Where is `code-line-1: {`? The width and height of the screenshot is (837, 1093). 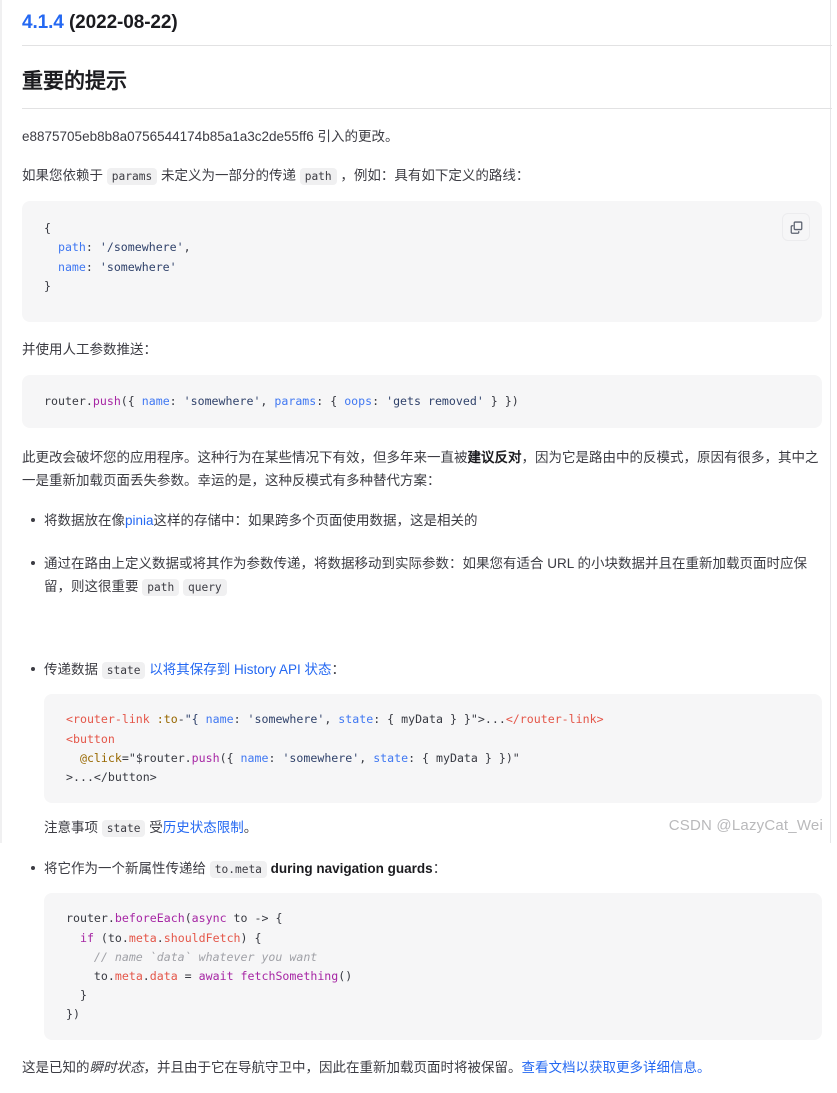
code-line-1: { is located at coordinates (47, 228).